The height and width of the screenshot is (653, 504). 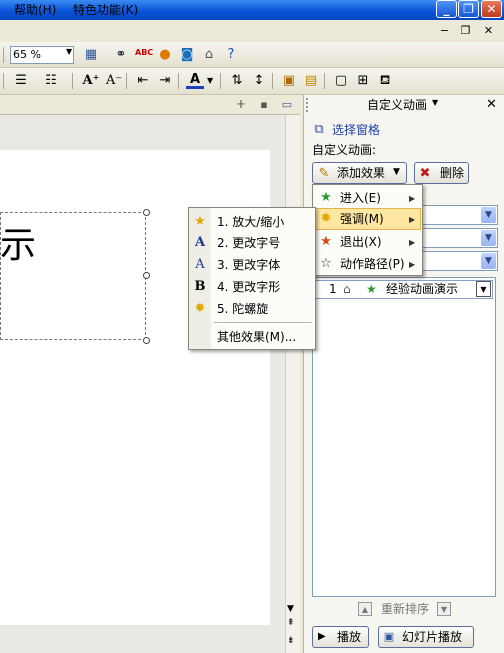 I want to click on emphasis-star-icon: ★, so click(x=371, y=289).